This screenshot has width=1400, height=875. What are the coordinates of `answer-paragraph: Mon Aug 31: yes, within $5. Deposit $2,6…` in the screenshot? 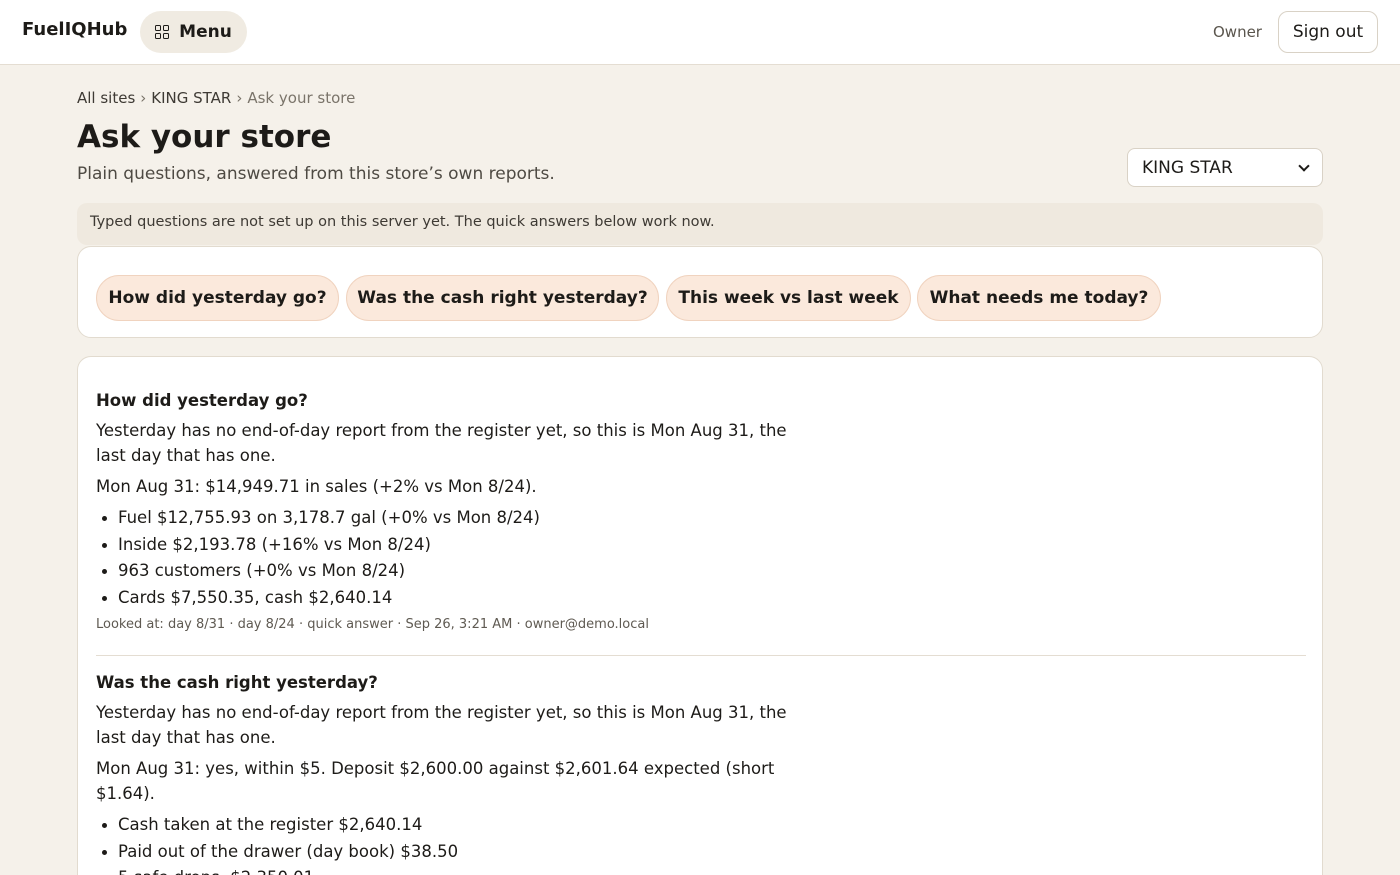 It's located at (435, 781).